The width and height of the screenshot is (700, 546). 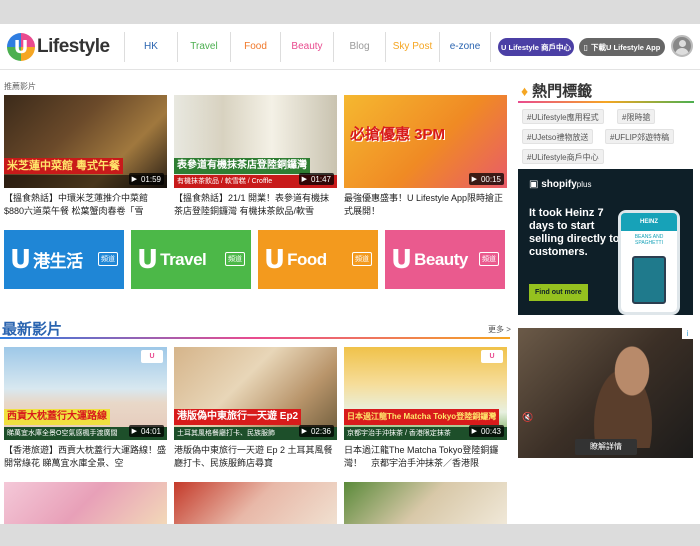 I want to click on learn-more-button: 瞭解詳情, so click(x=606, y=447).